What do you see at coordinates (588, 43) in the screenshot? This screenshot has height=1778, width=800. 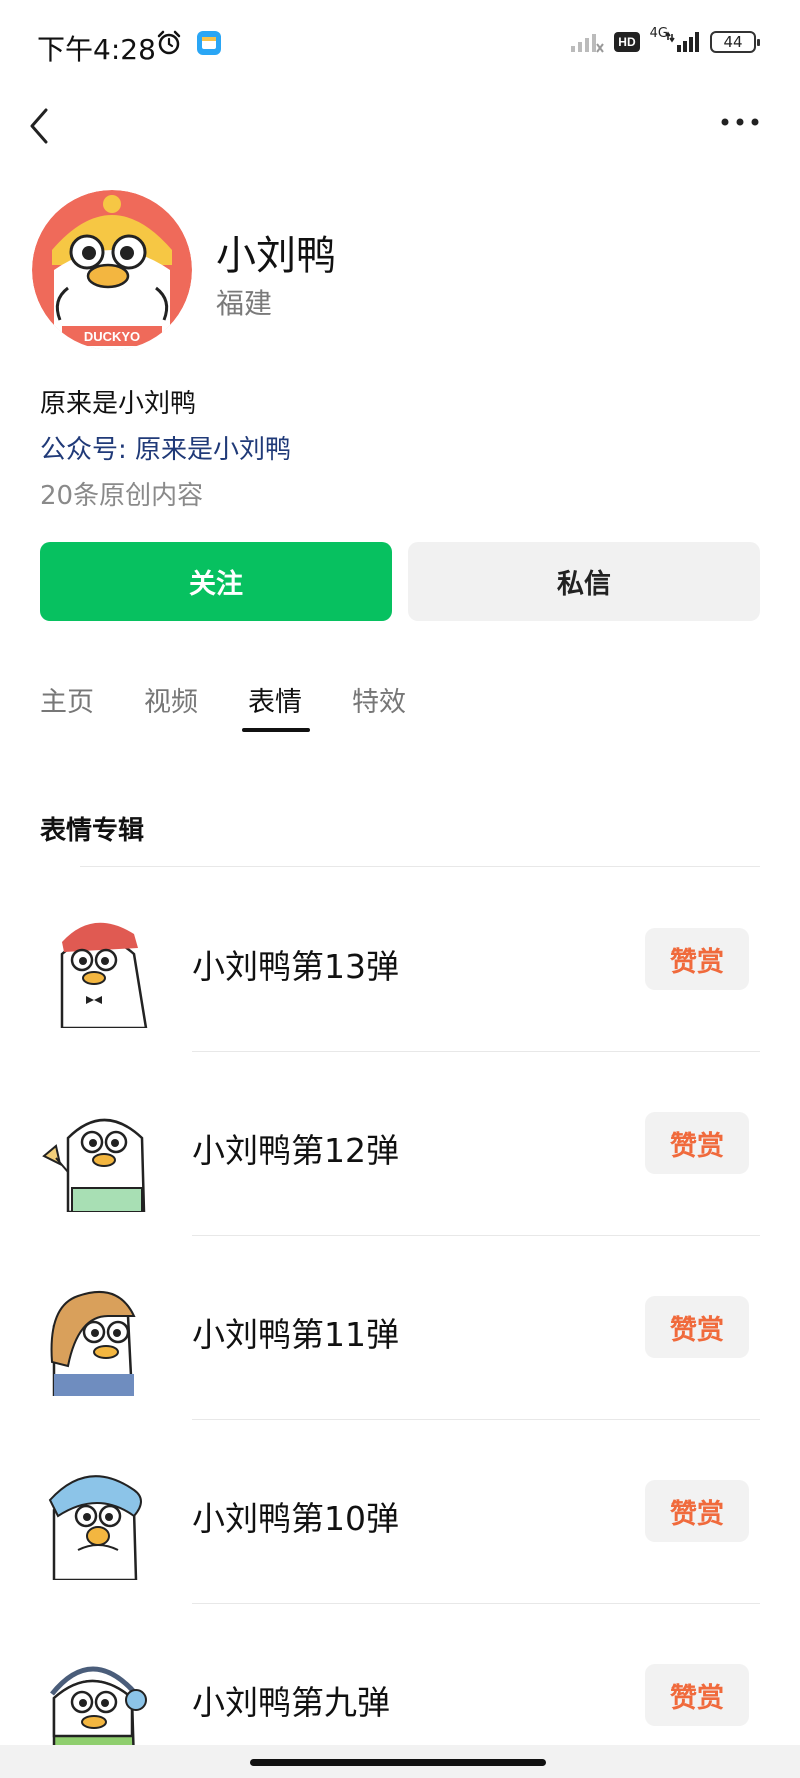 I see `signal-weak-icon` at bounding box center [588, 43].